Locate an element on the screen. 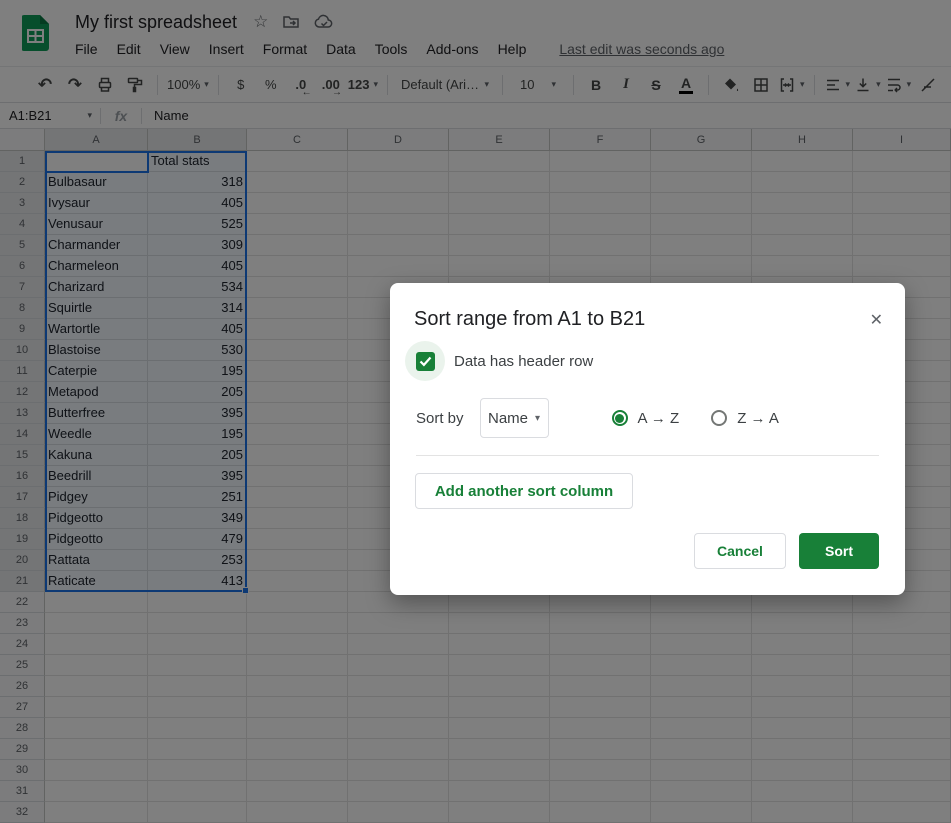 Image resolution: width=951 pixels, height=823 pixels. checkbox-halo is located at coordinates (425, 361).